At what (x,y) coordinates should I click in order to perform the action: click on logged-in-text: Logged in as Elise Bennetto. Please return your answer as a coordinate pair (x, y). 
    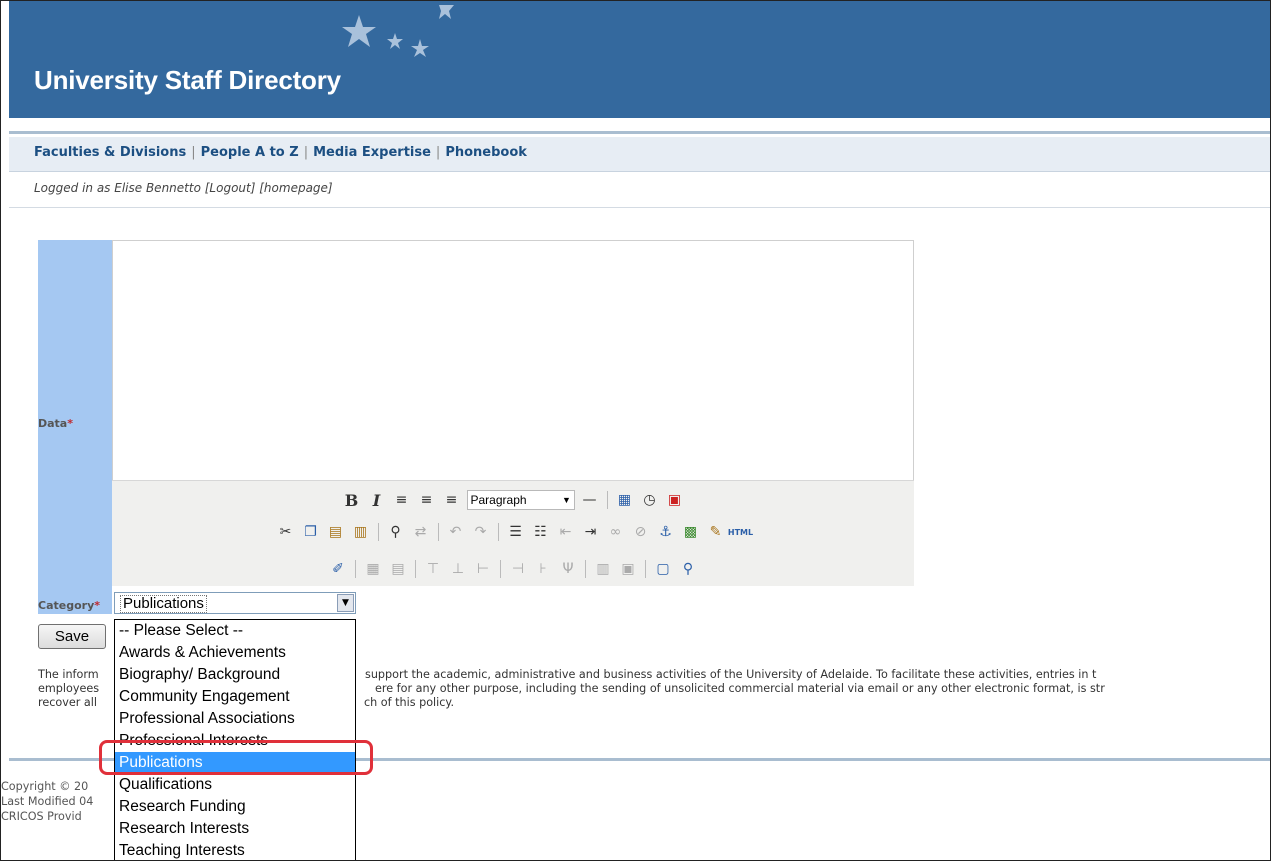
    Looking at the image, I should click on (117, 188).